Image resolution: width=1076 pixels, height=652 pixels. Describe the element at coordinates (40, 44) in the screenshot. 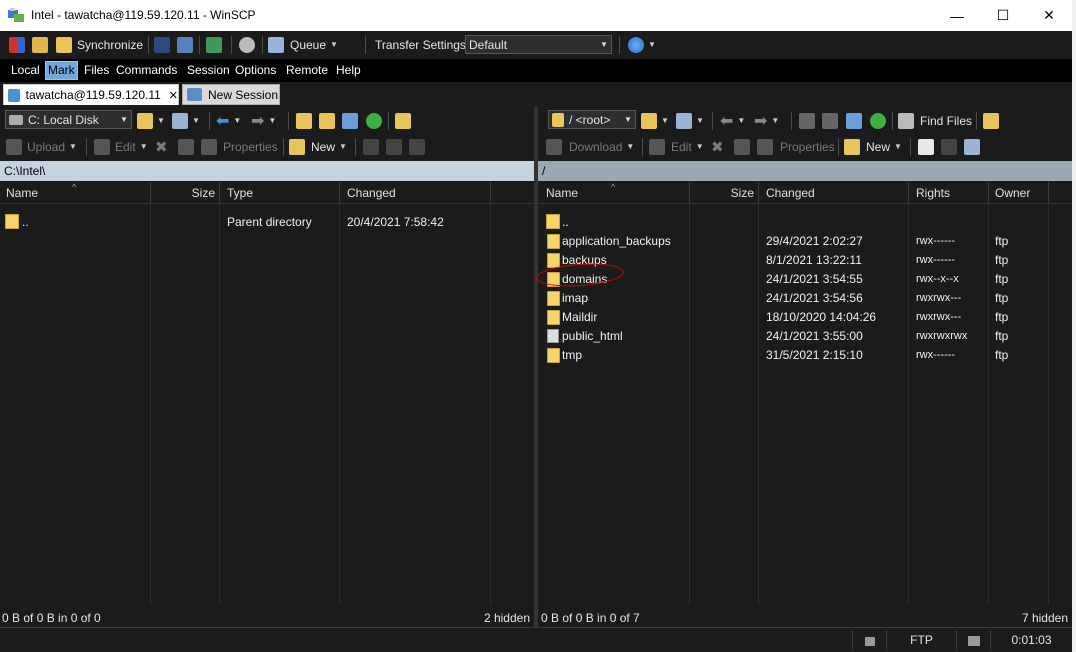

I see `synchronize-browsing-button` at that location.